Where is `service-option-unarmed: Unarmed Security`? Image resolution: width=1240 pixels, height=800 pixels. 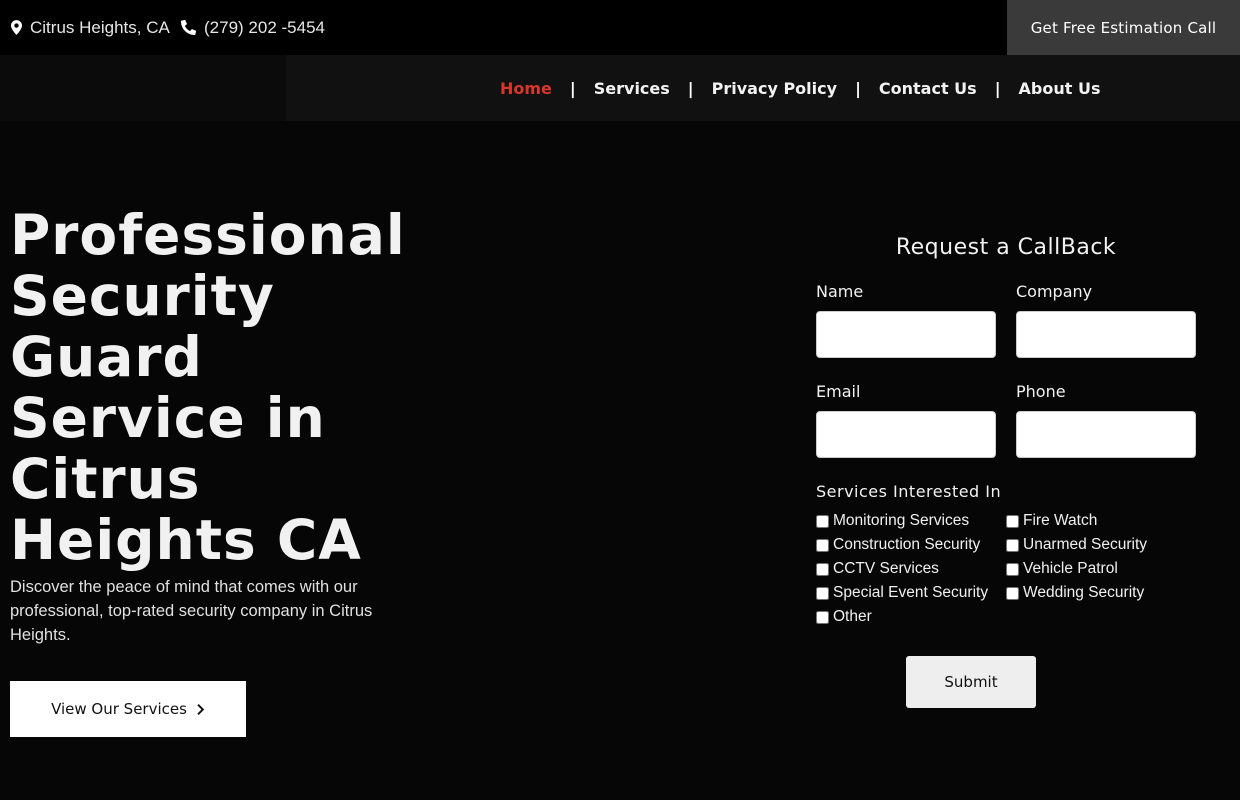 service-option-unarmed: Unarmed Security is located at coordinates (1101, 545).